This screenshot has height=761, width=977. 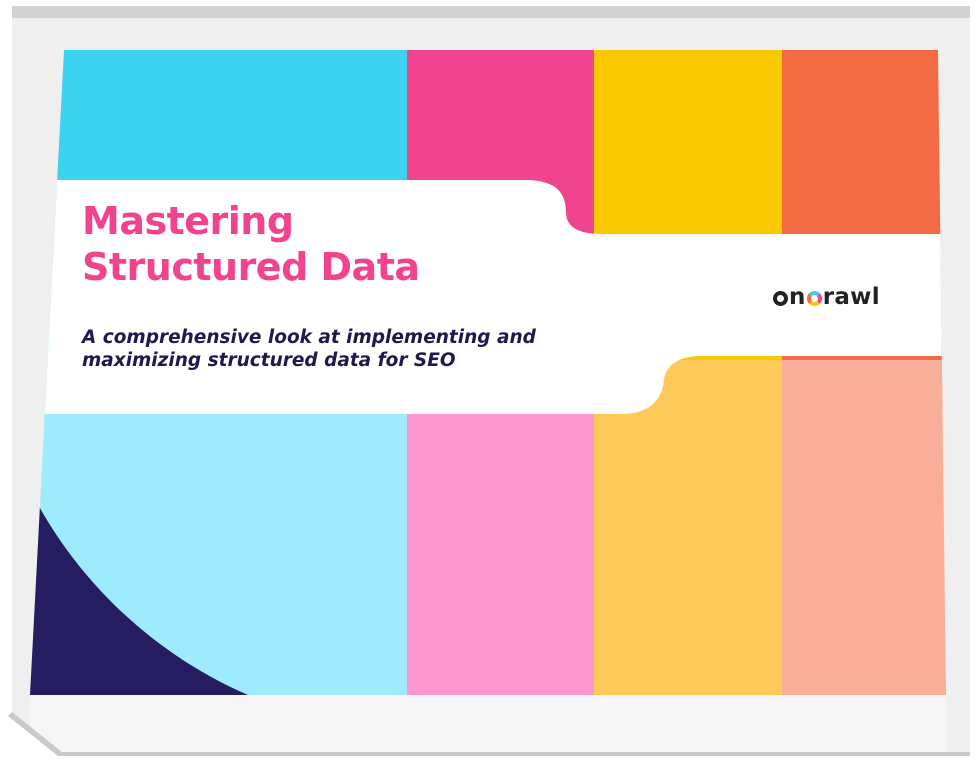 I want to click on oncrawl-logo: n rawl, so click(x=826, y=297).